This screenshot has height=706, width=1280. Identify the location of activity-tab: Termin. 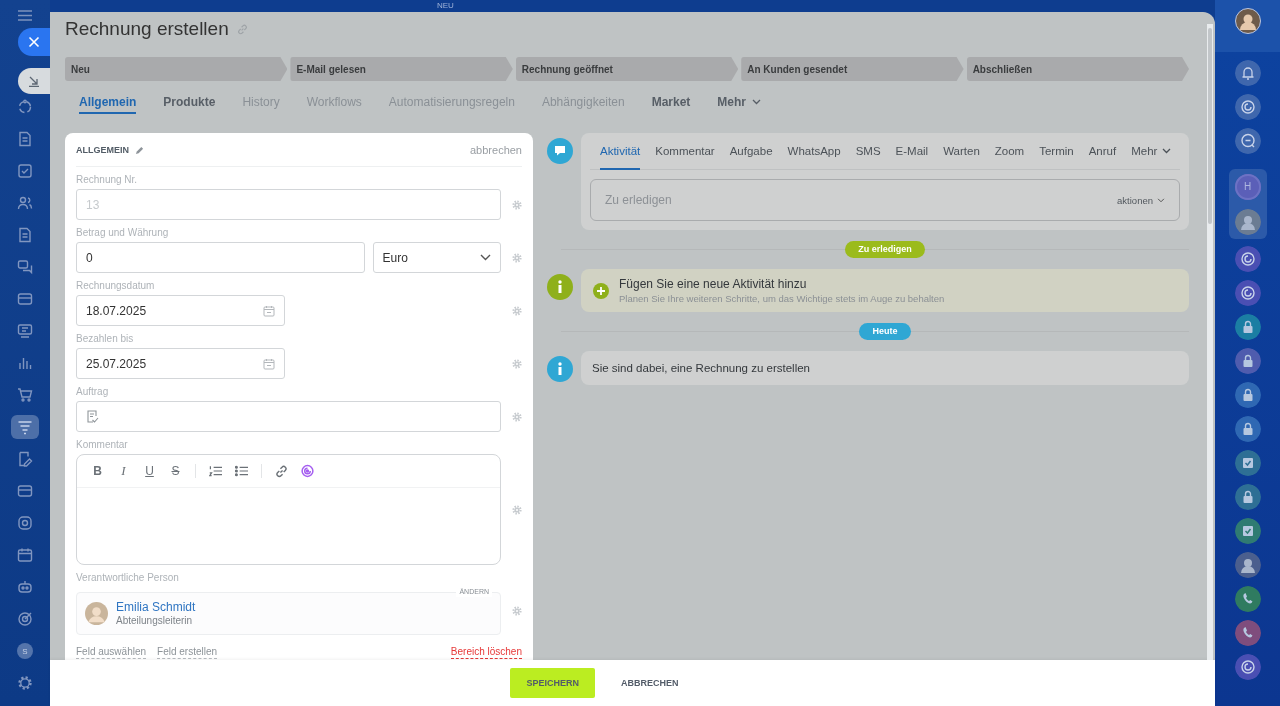
(1056, 151).